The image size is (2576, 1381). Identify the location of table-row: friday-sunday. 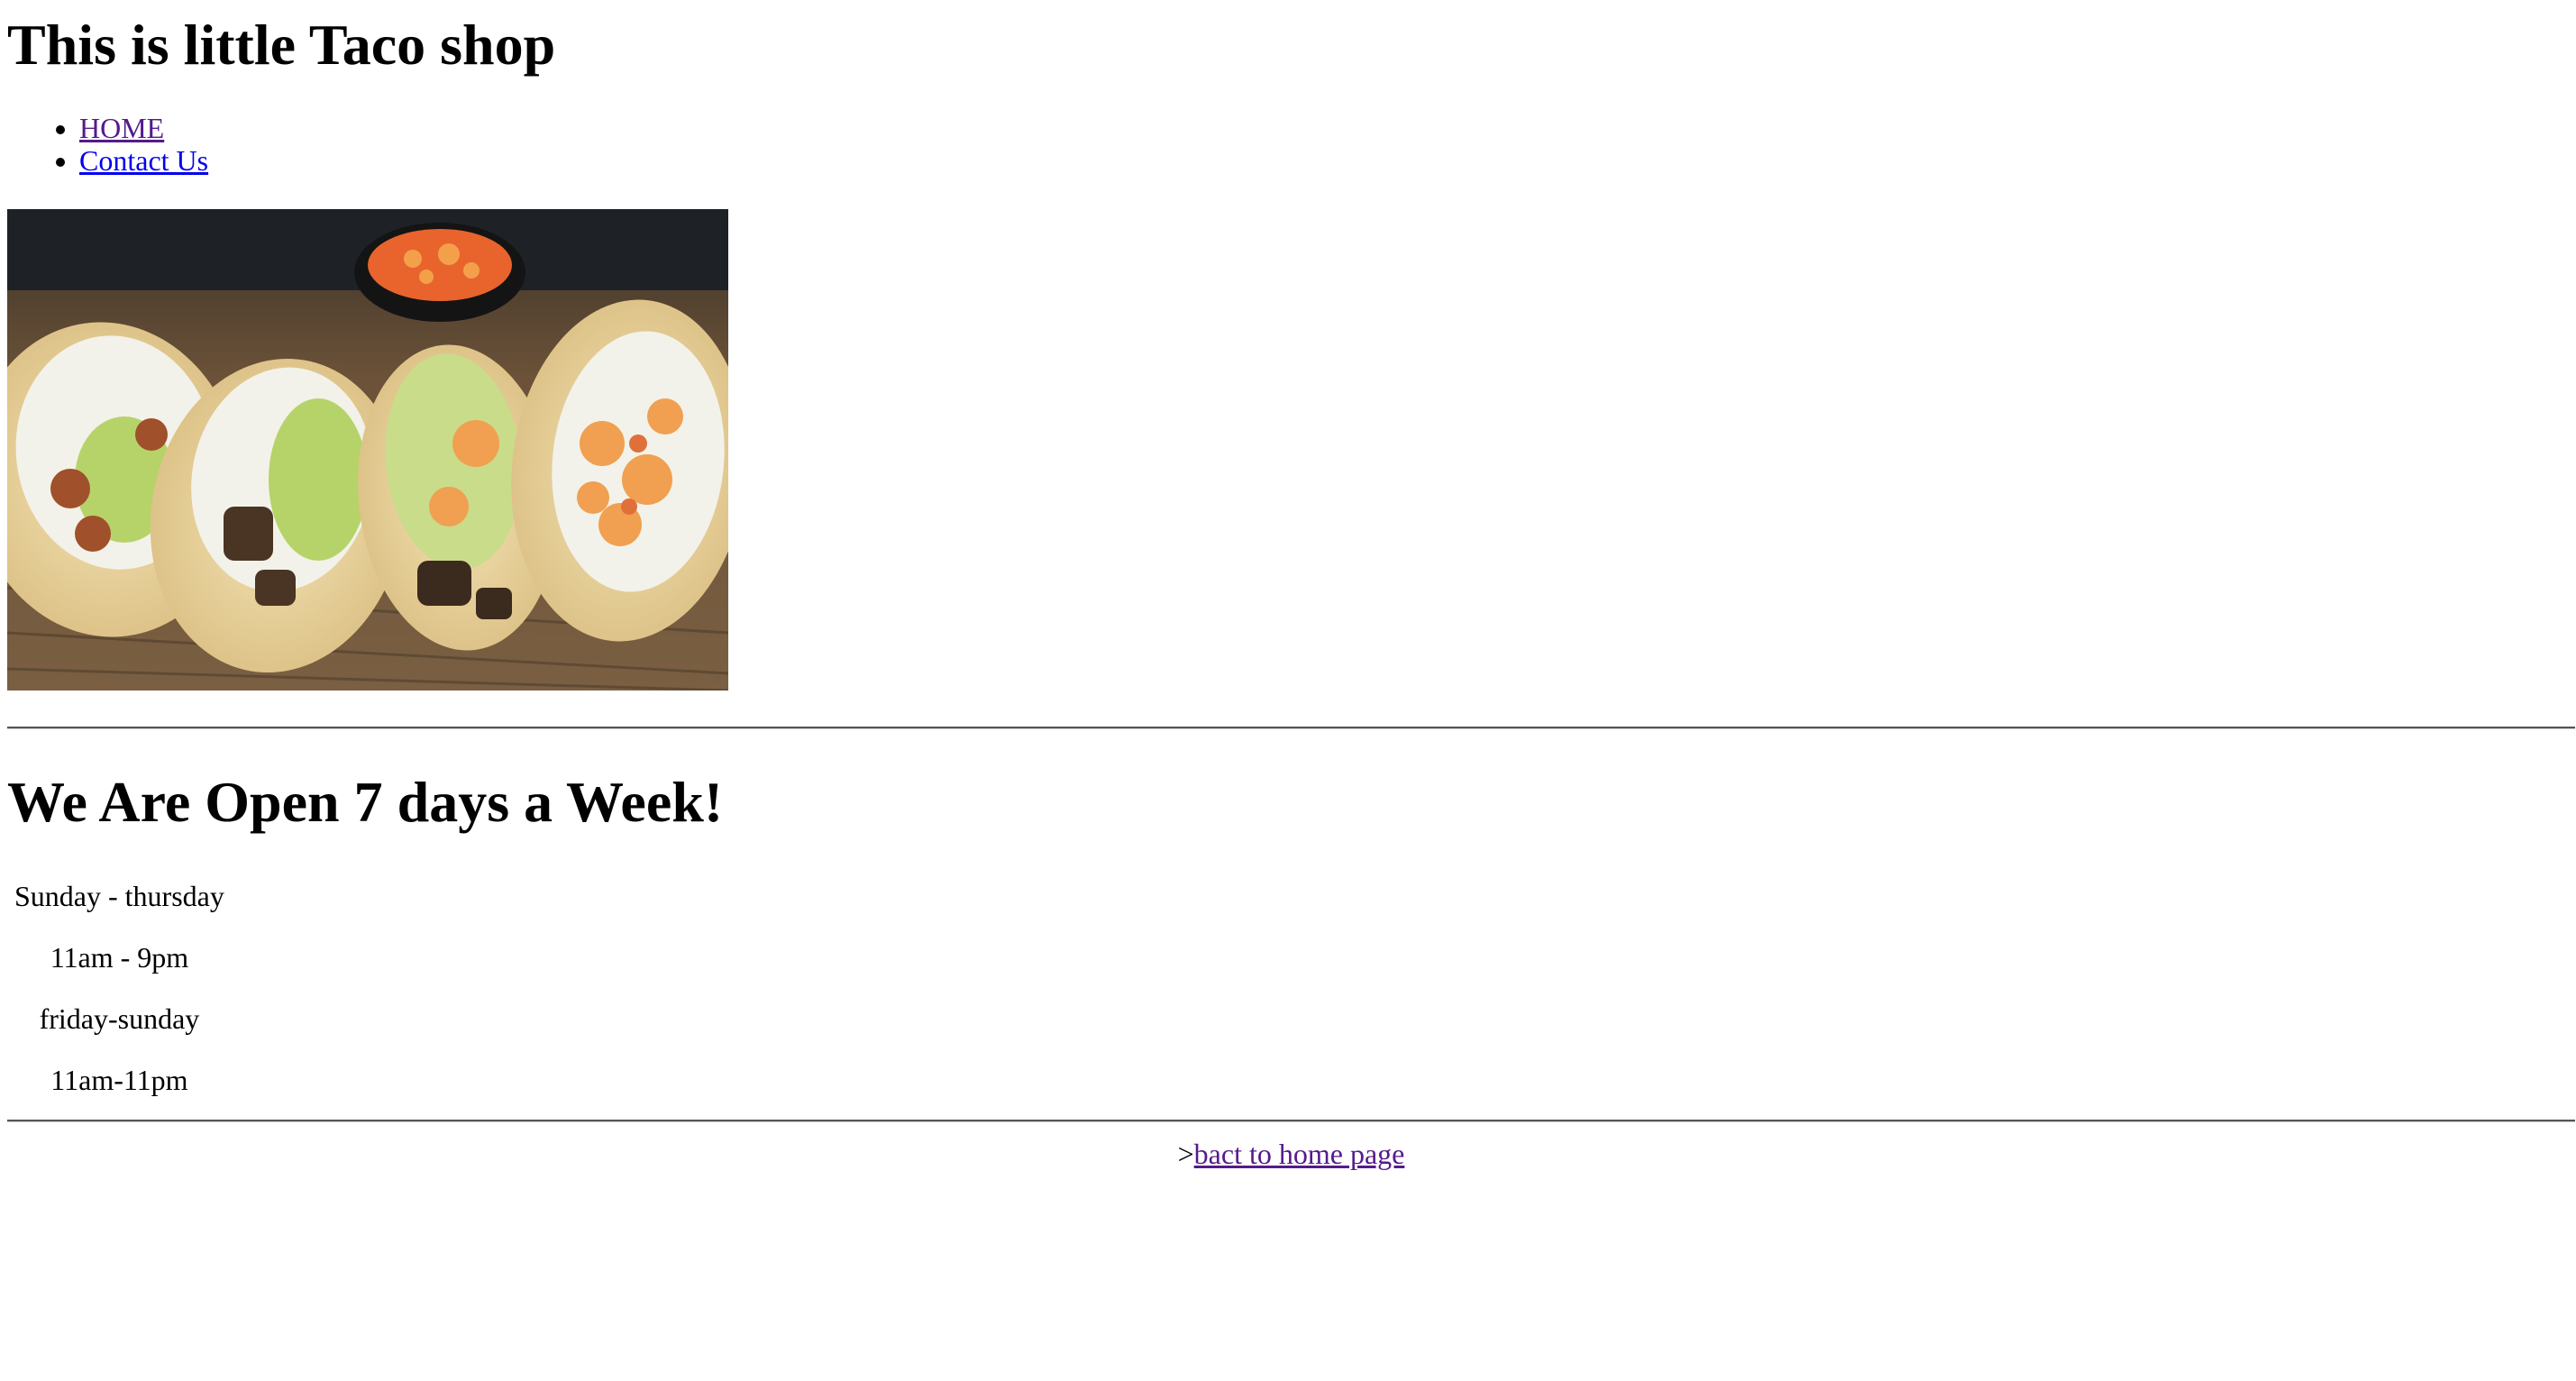
(120, 1018).